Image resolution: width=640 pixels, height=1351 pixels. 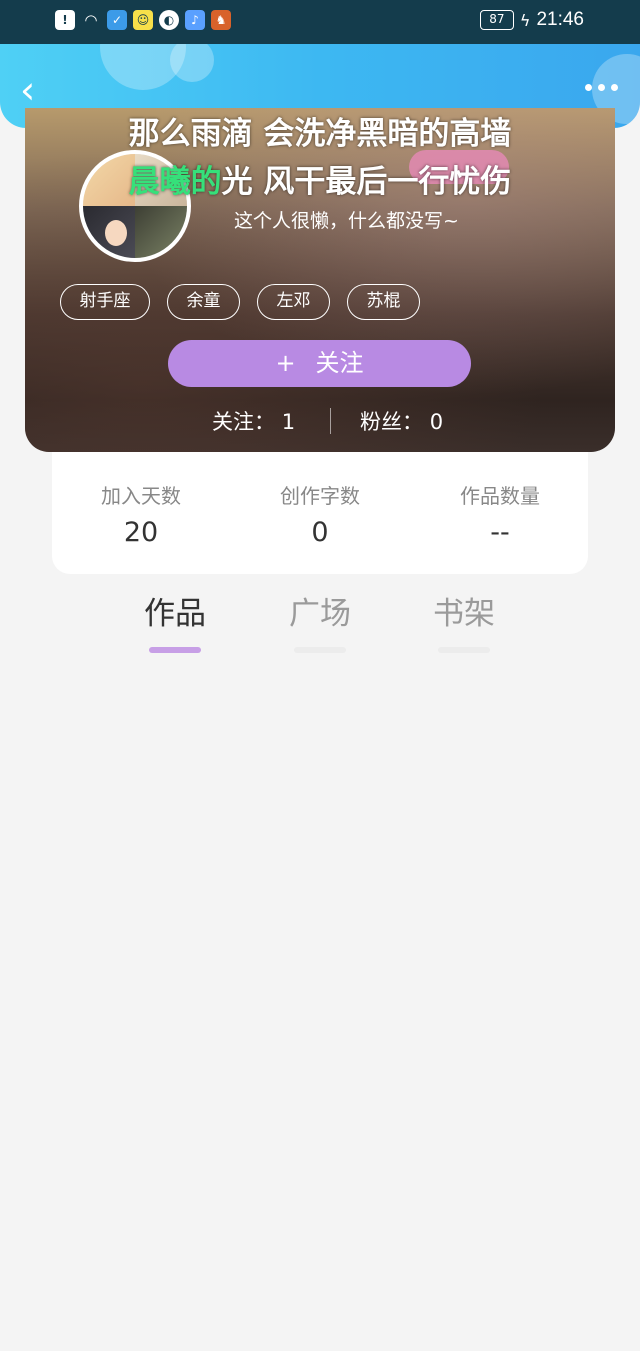 I want to click on user-bio: 这个人很懒，什么都没写~, so click(x=346, y=221).